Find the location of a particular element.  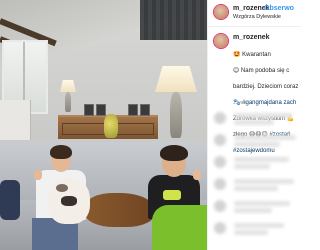

photo-pillow is located at coordinates (10, 200).